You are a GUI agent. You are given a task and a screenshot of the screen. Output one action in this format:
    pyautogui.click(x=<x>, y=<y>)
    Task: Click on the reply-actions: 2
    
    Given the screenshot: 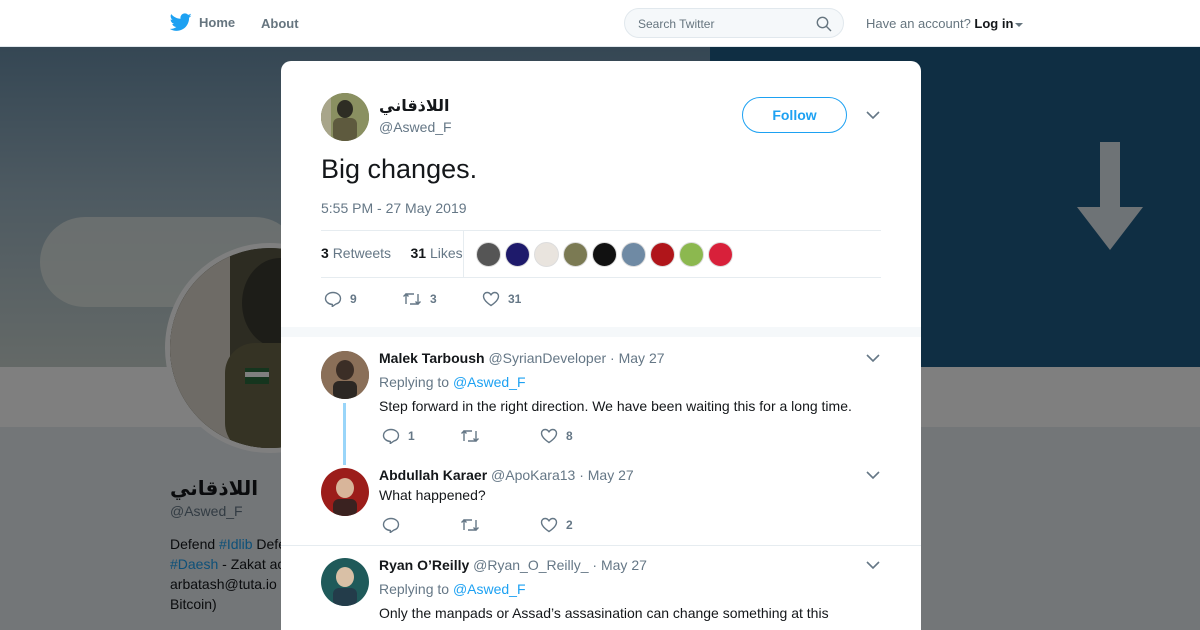 What is the action you would take?
    pyautogui.click(x=477, y=525)
    